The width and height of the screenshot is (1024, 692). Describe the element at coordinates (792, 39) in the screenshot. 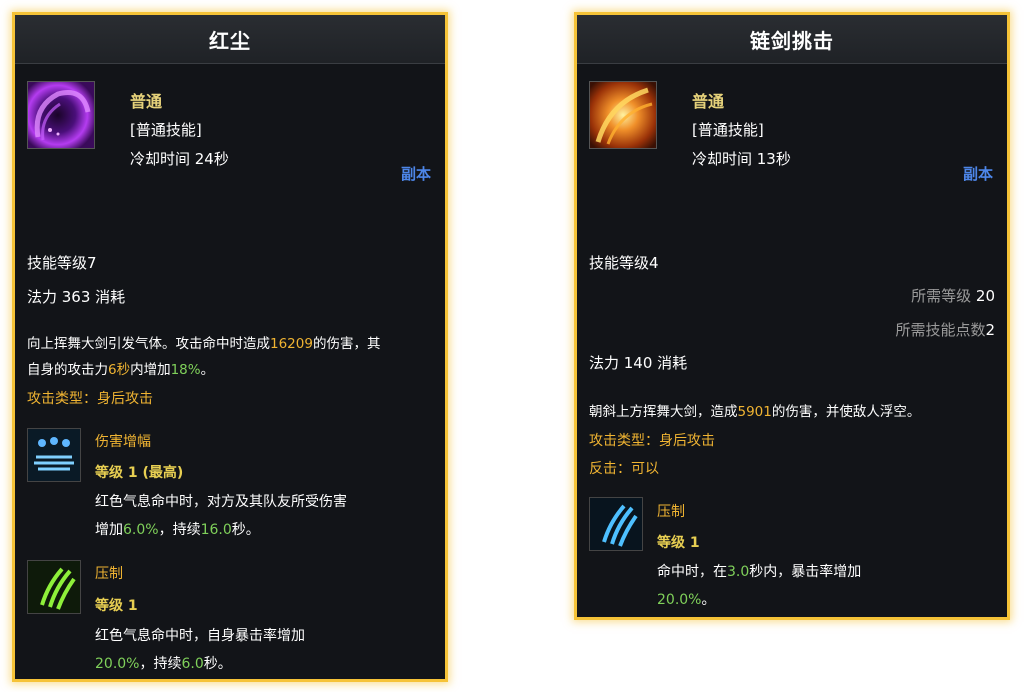

I see `skill-title: 链剑挑击` at that location.